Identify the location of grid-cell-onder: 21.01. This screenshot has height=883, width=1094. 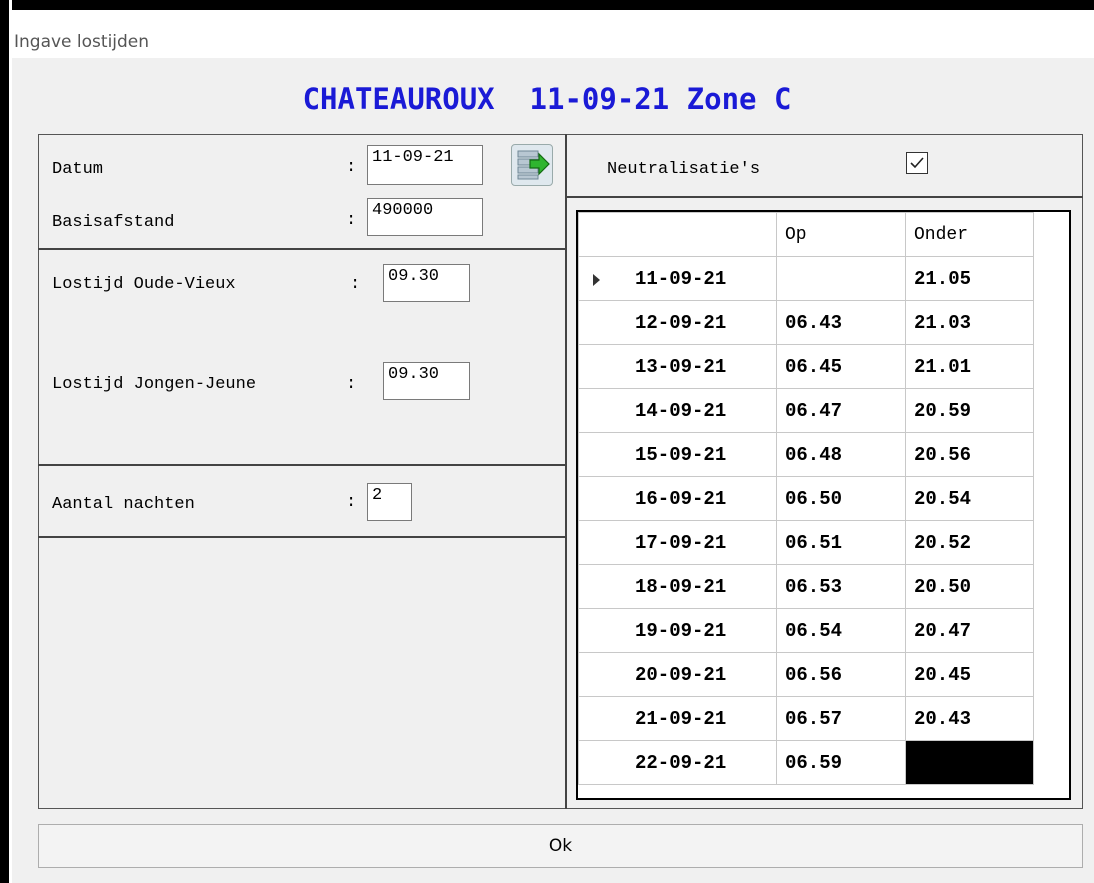
(969, 366).